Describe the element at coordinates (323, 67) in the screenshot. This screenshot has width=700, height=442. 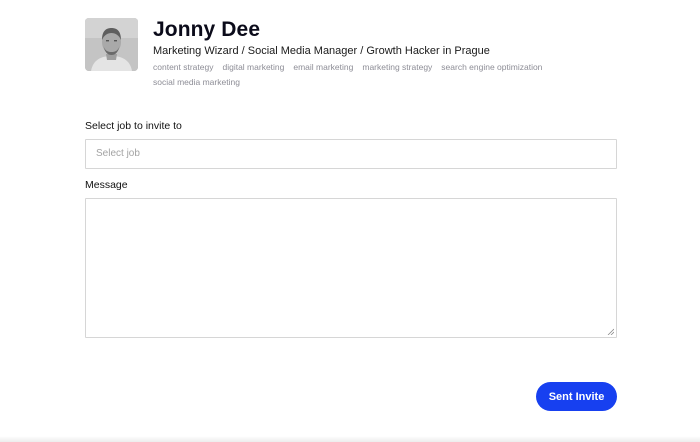
I see `skill-tag: email marketing` at that location.